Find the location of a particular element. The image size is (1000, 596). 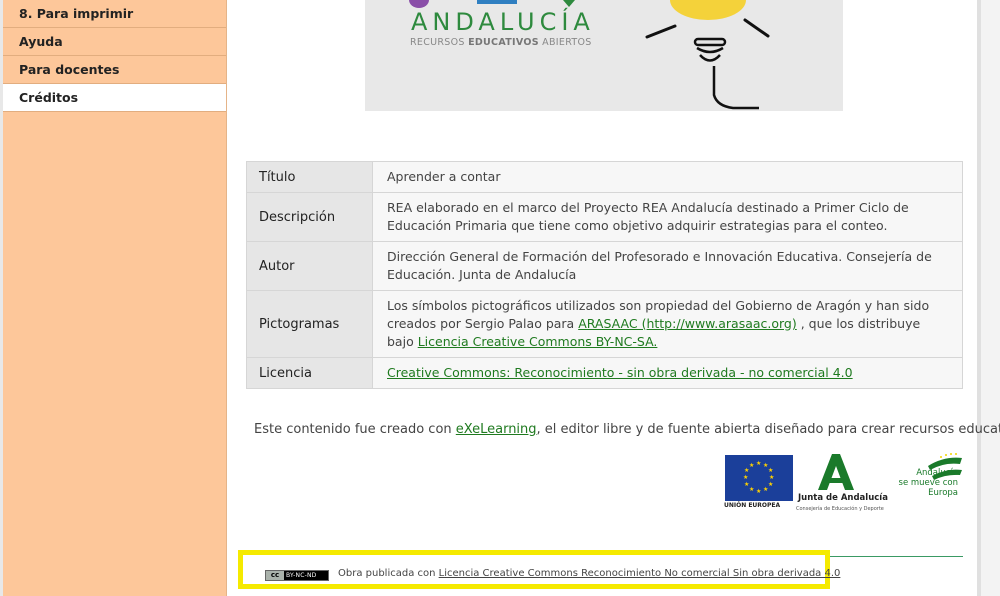

row-header-descripcion: Descripción is located at coordinates (309, 217).